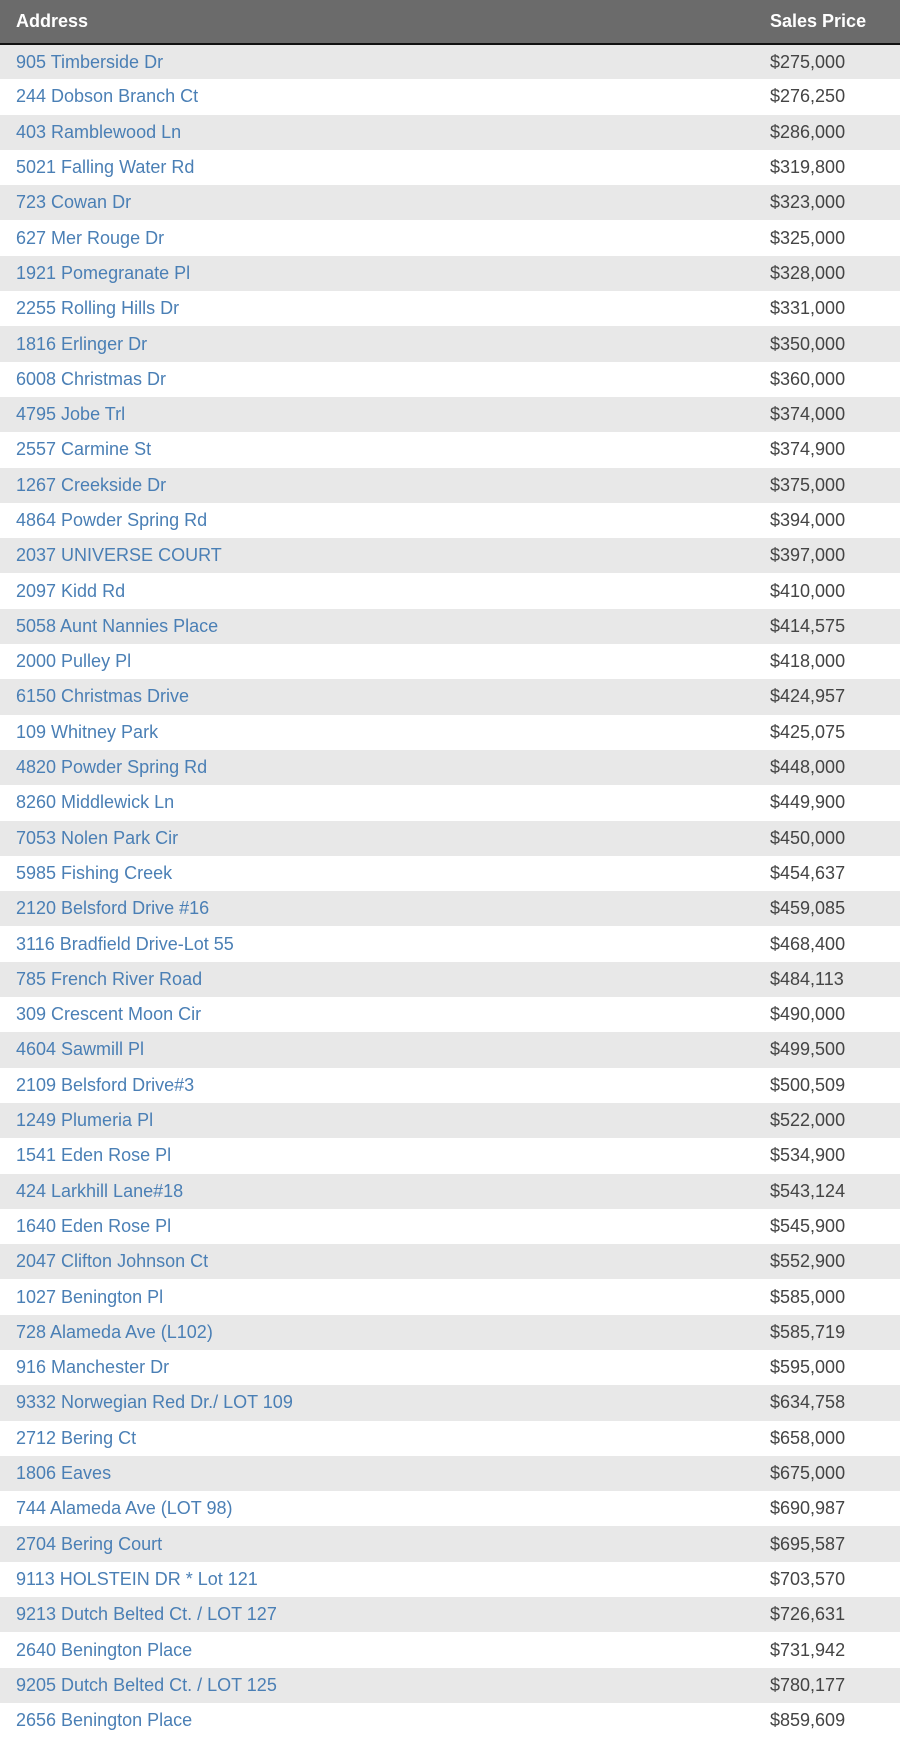 The height and width of the screenshot is (1749, 900). I want to click on table-row: 4795 Jobe Trl $374,000, so click(450, 414).